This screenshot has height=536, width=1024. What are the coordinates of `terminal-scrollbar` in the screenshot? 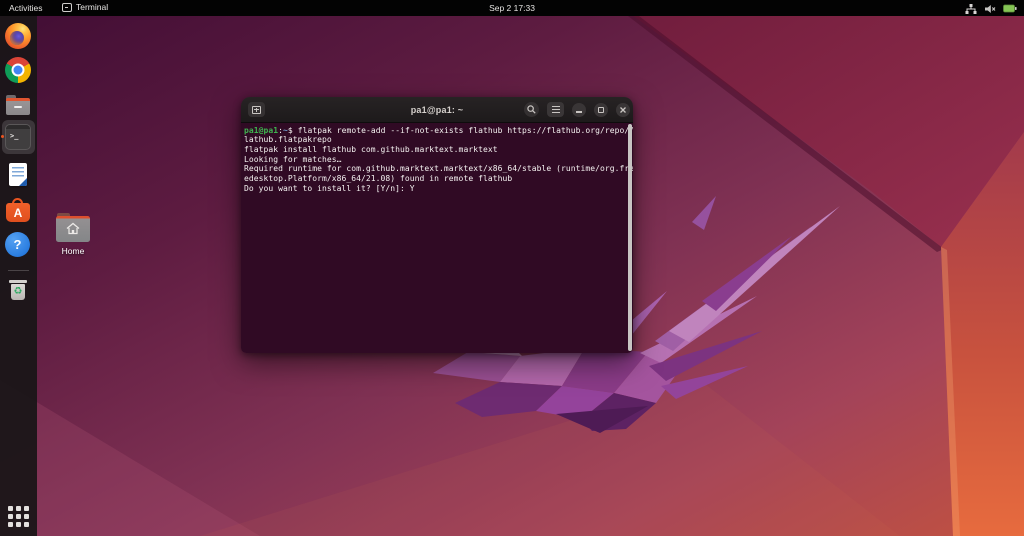 It's located at (630, 237).